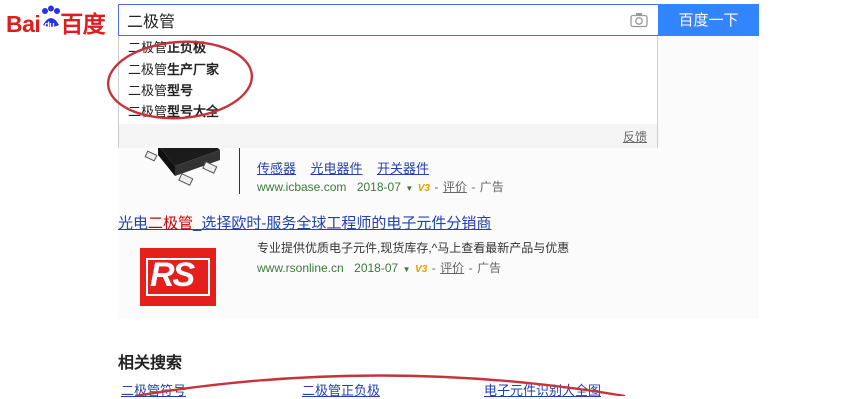  I want to click on rs-logo: RS, so click(178, 277).